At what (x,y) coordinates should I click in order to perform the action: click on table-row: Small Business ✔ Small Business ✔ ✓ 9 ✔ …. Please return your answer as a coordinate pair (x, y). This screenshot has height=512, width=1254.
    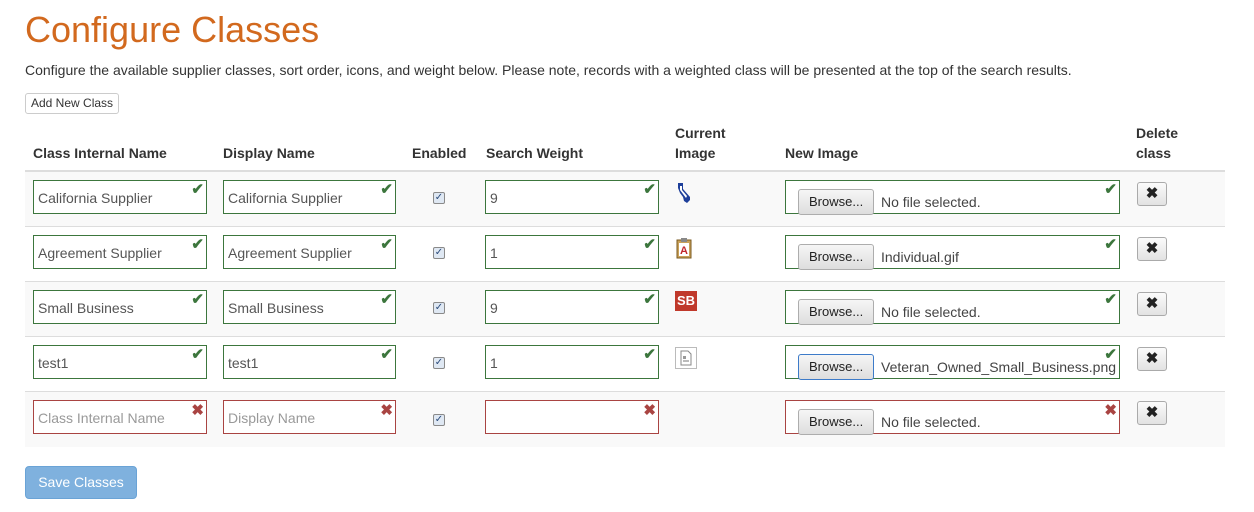
    Looking at the image, I should click on (625, 309).